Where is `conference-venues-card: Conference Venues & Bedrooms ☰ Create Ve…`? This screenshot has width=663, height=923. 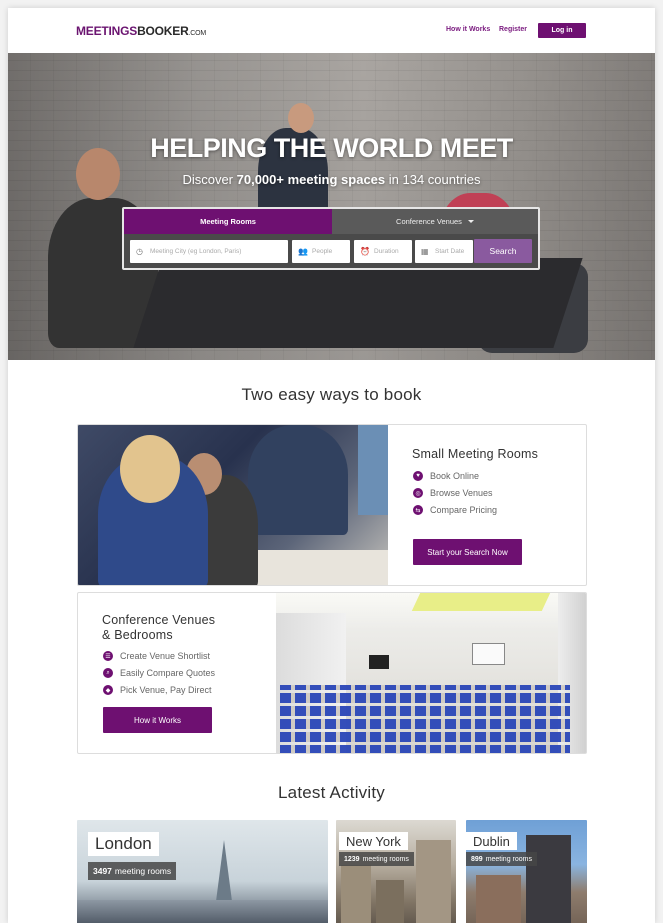 conference-venues-card: Conference Venues & Bedrooms ☰ Create Ve… is located at coordinates (332, 673).